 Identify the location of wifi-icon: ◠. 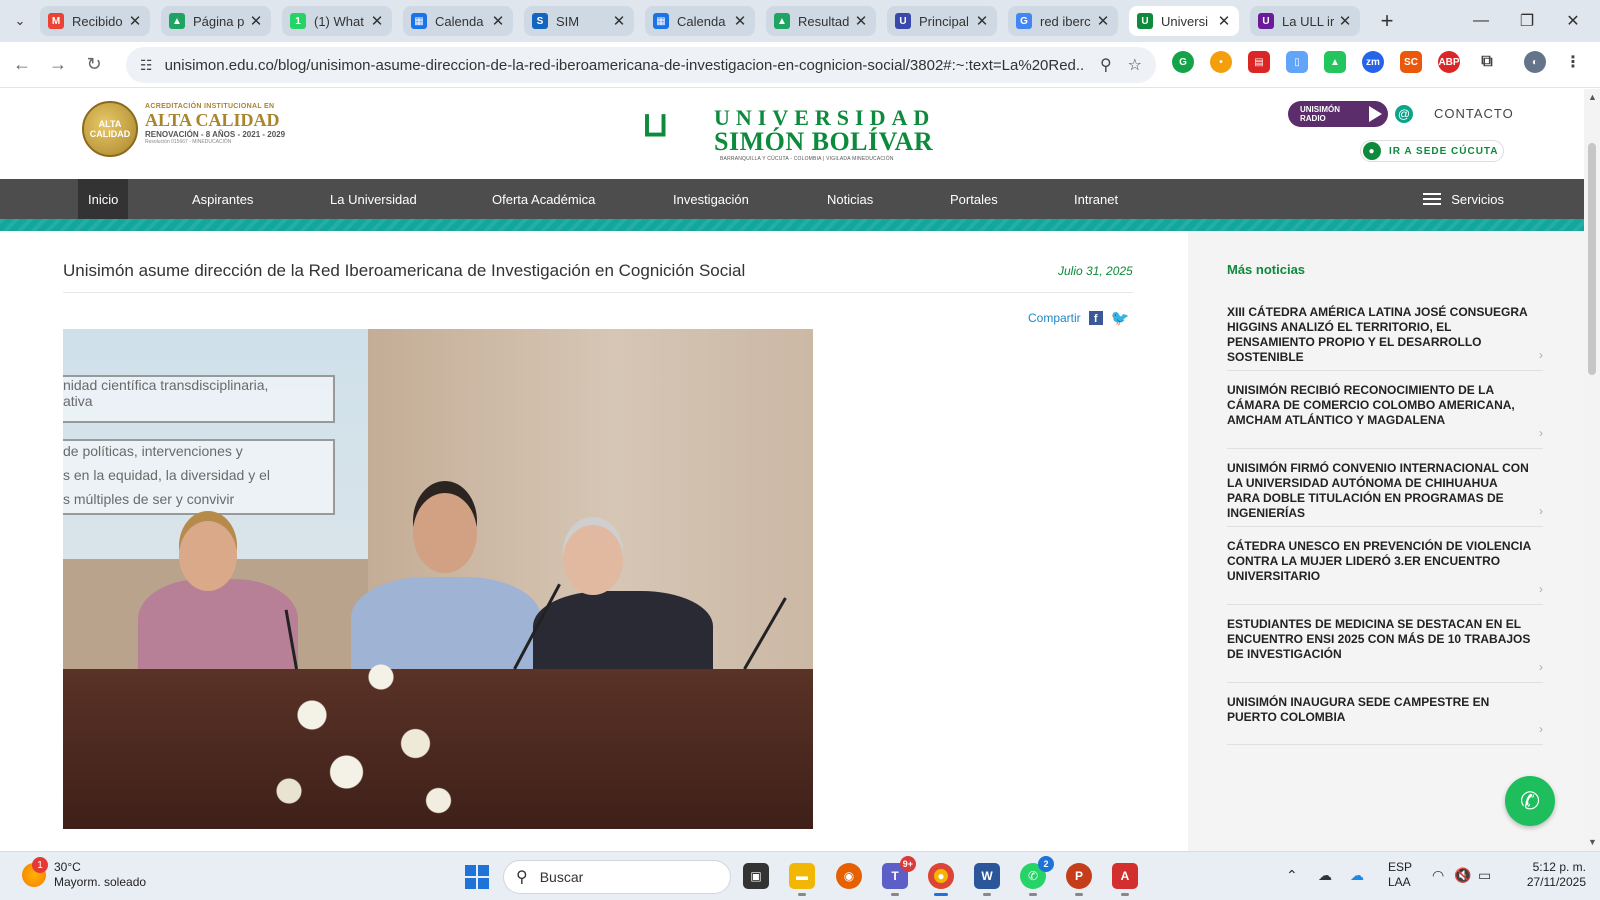
(1438, 875).